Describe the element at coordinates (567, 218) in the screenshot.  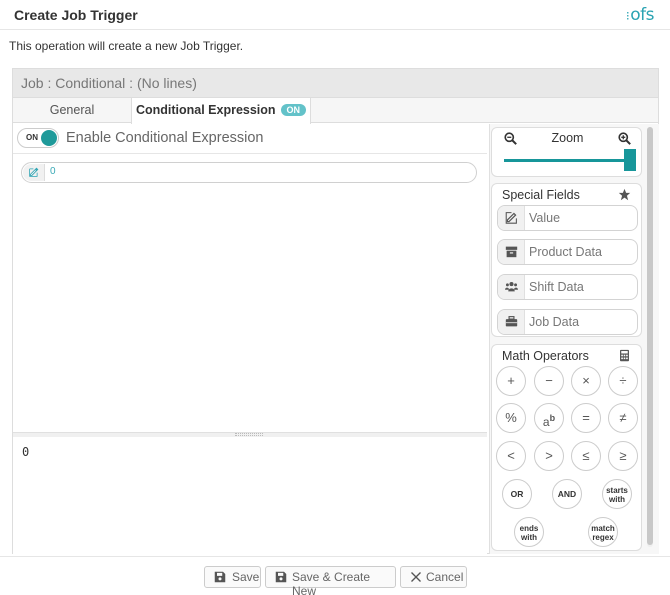
I see `field-value-button: Value` at that location.